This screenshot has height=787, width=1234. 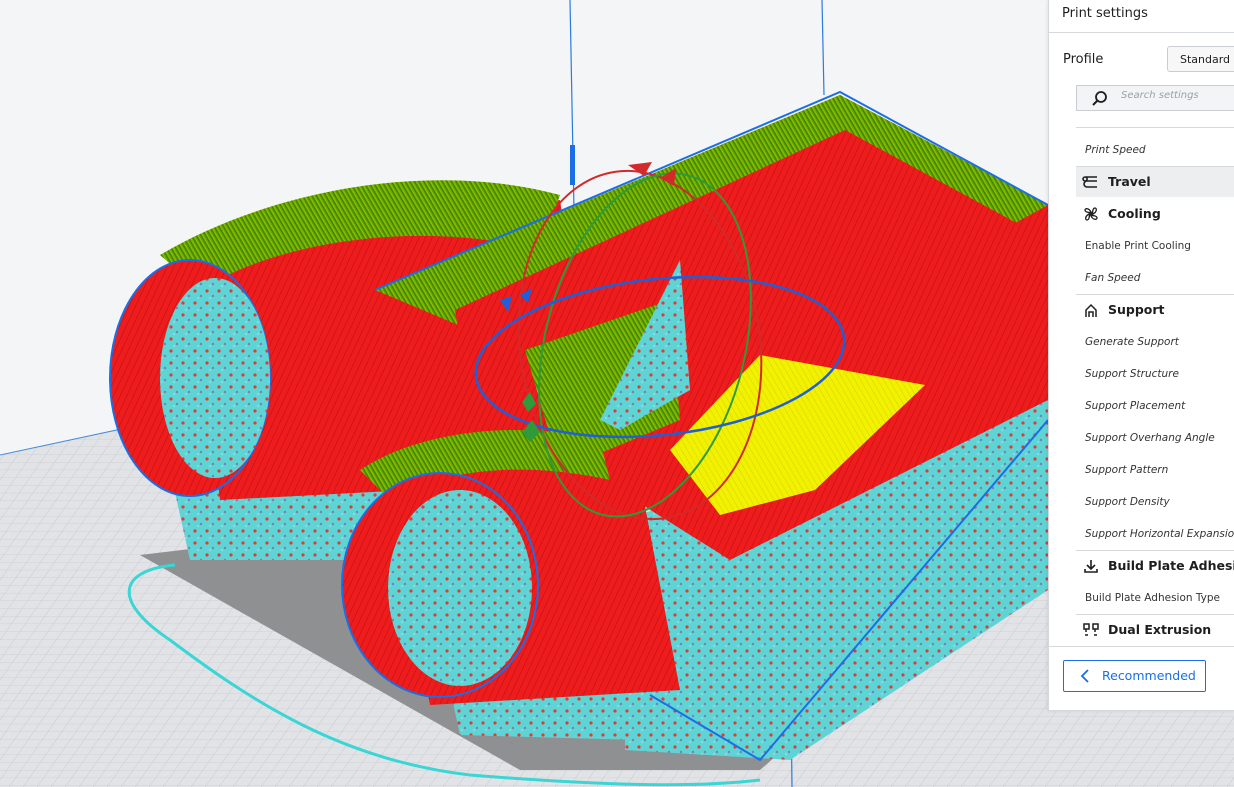 I want to click on setting-support-overhang-angle: Support Overhang Angle, so click(x=1150, y=438).